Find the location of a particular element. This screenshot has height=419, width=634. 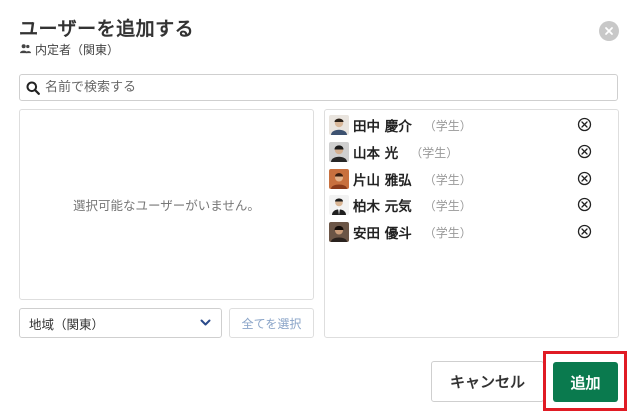

dialog-subtitle: 内定者（関東） is located at coordinates (69, 49).